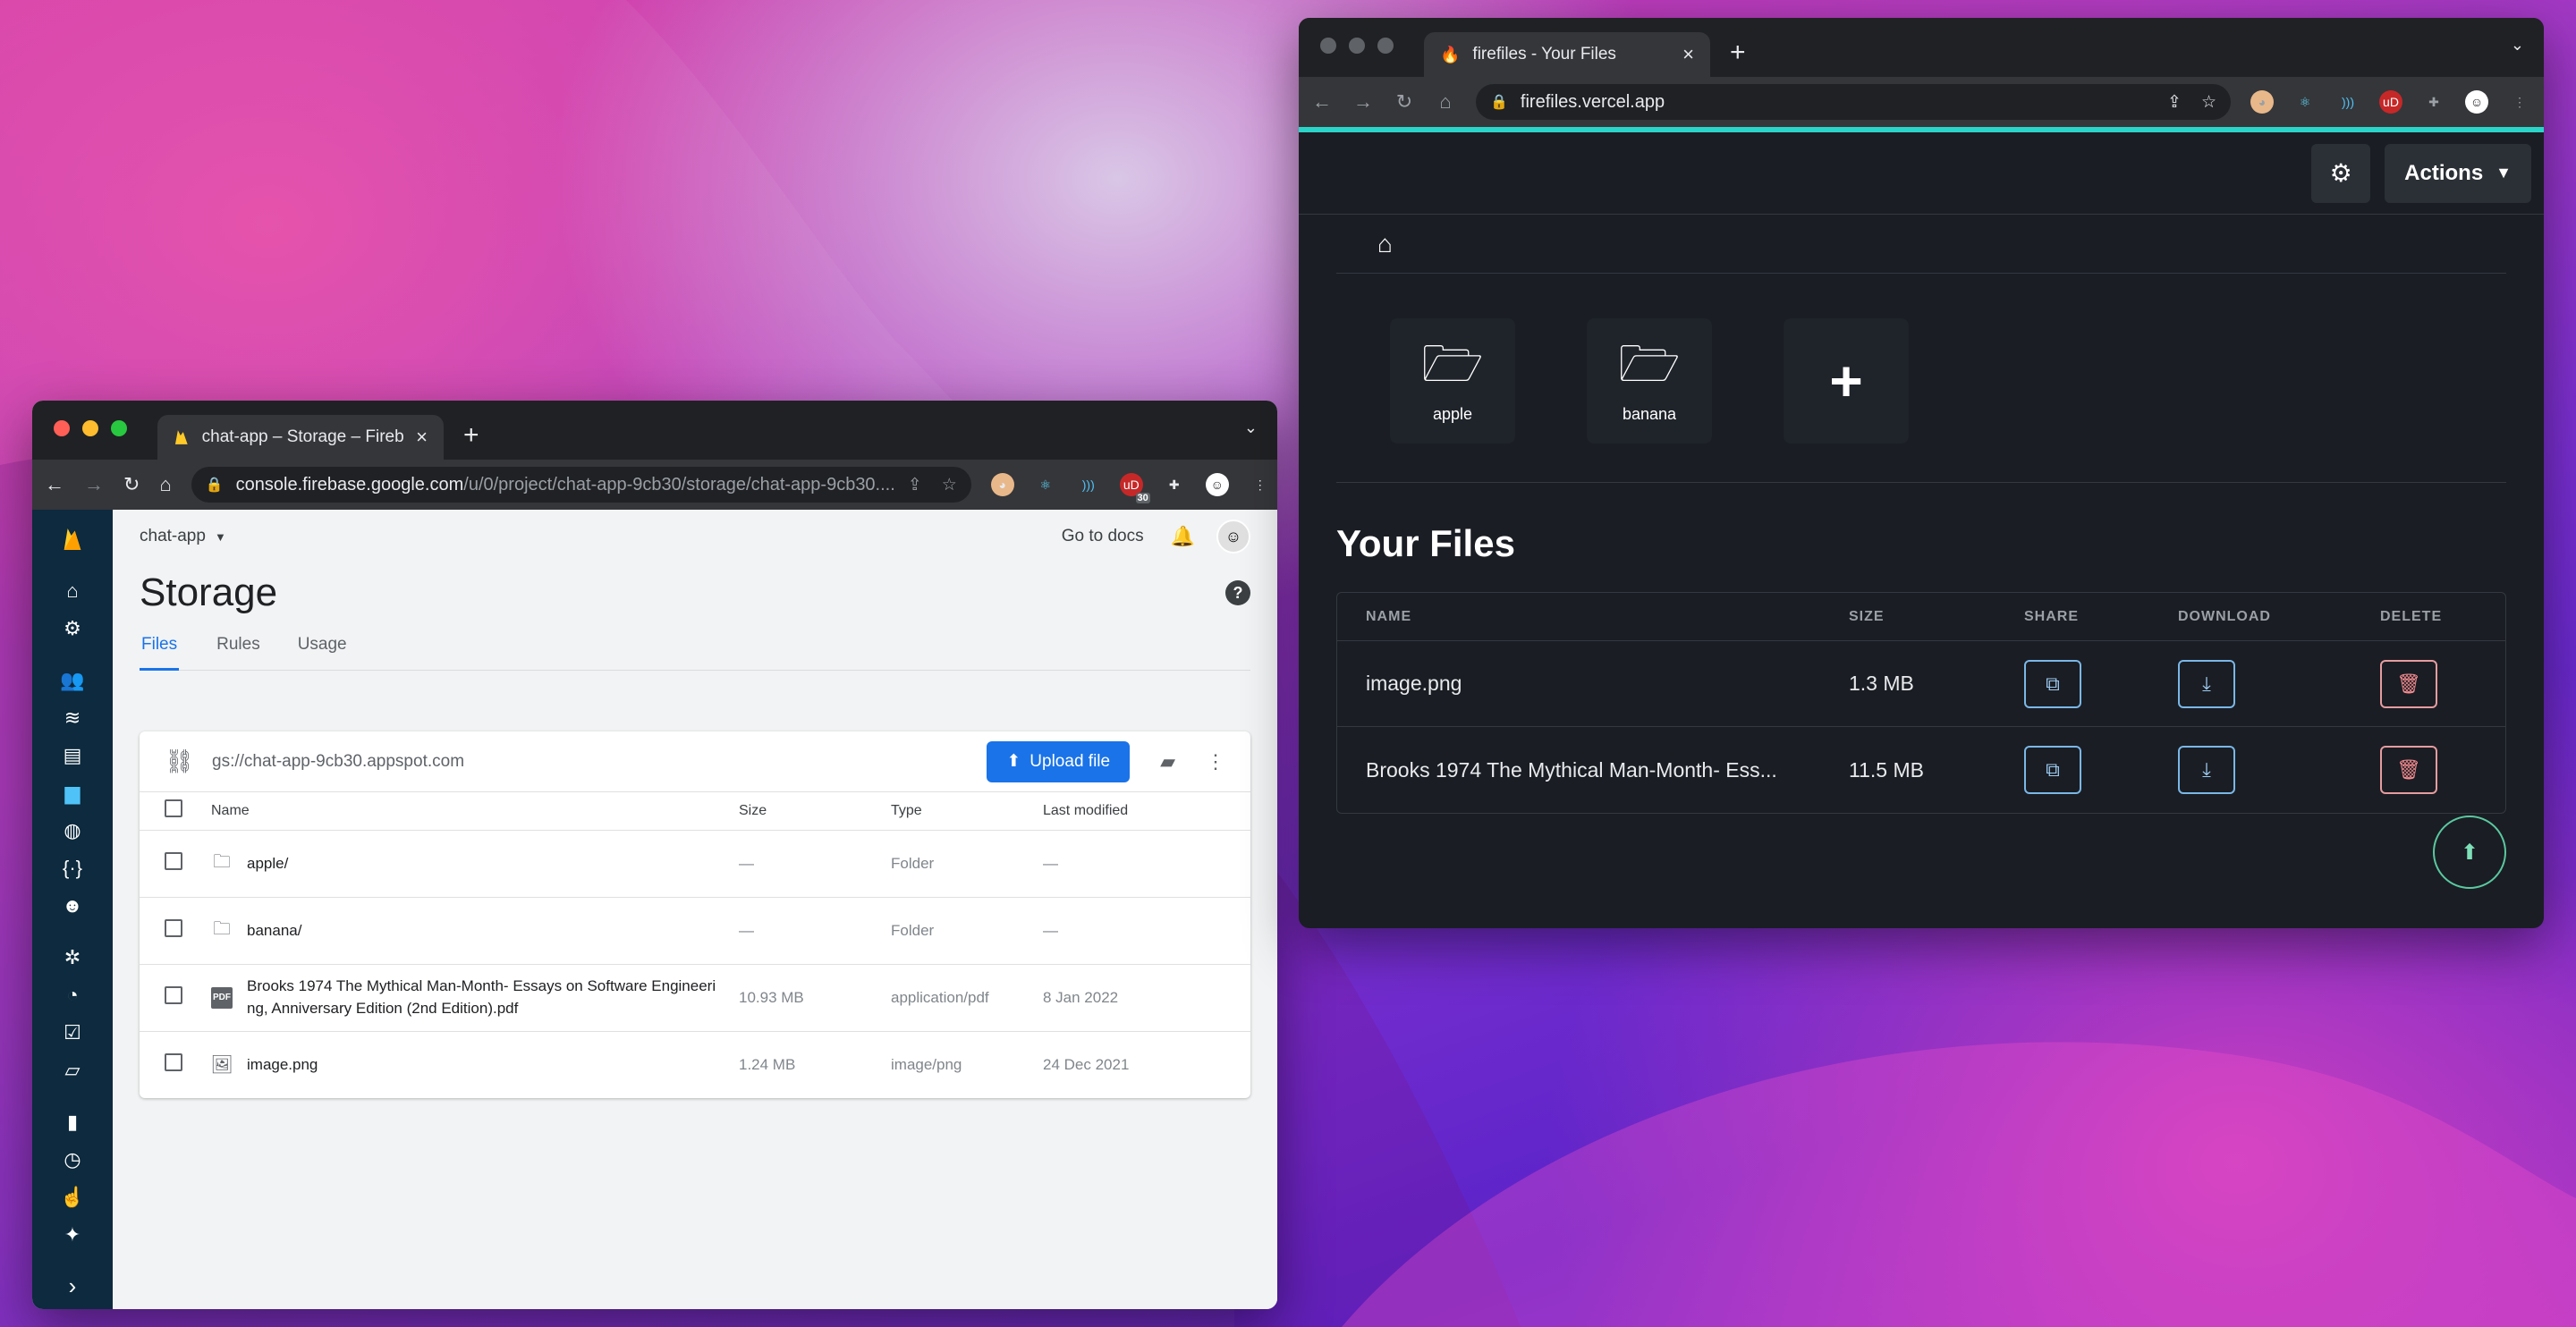 The height and width of the screenshot is (1327, 2576). What do you see at coordinates (72, 830) in the screenshot?
I see `hosting-globe-icon: ◍` at bounding box center [72, 830].